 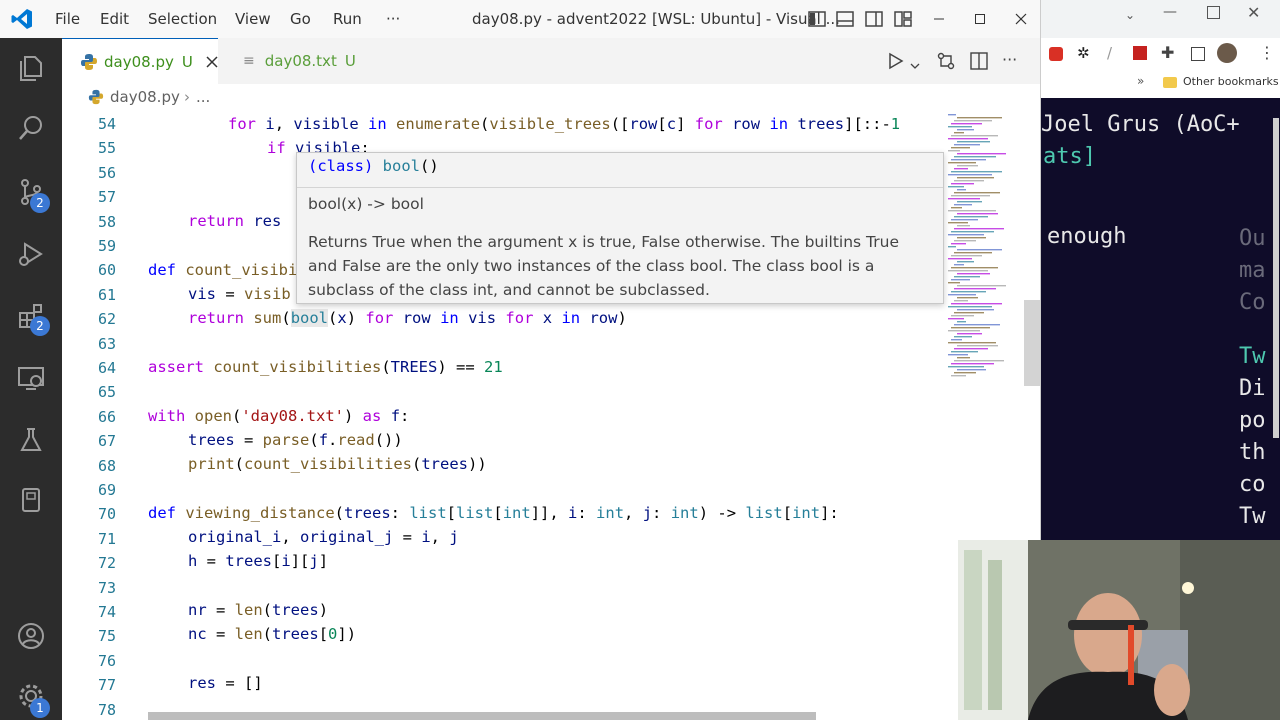 What do you see at coordinates (106, 612) in the screenshot?
I see `line-number: 74` at bounding box center [106, 612].